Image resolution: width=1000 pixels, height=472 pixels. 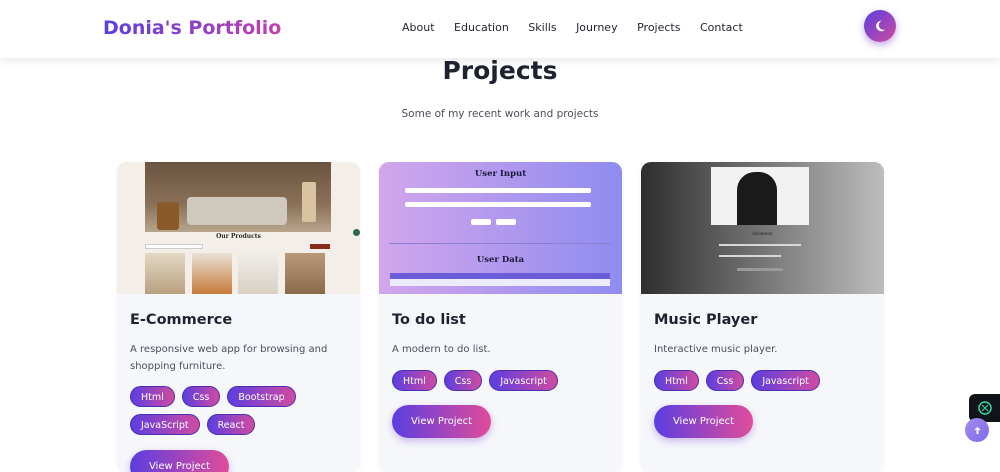 I want to click on nav-link-contact: Contact, so click(x=721, y=27).